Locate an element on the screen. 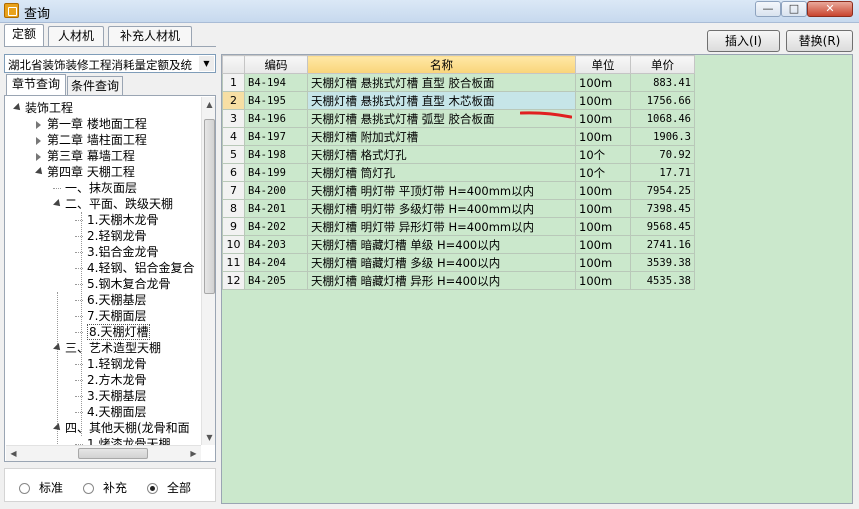  row-number: 2 is located at coordinates (233, 100).